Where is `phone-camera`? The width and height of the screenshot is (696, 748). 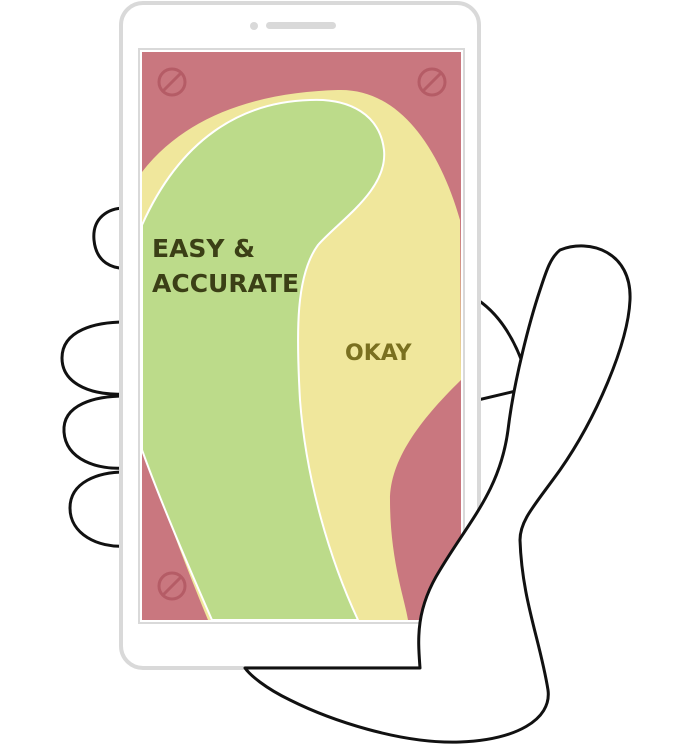 phone-camera is located at coordinates (254, 26).